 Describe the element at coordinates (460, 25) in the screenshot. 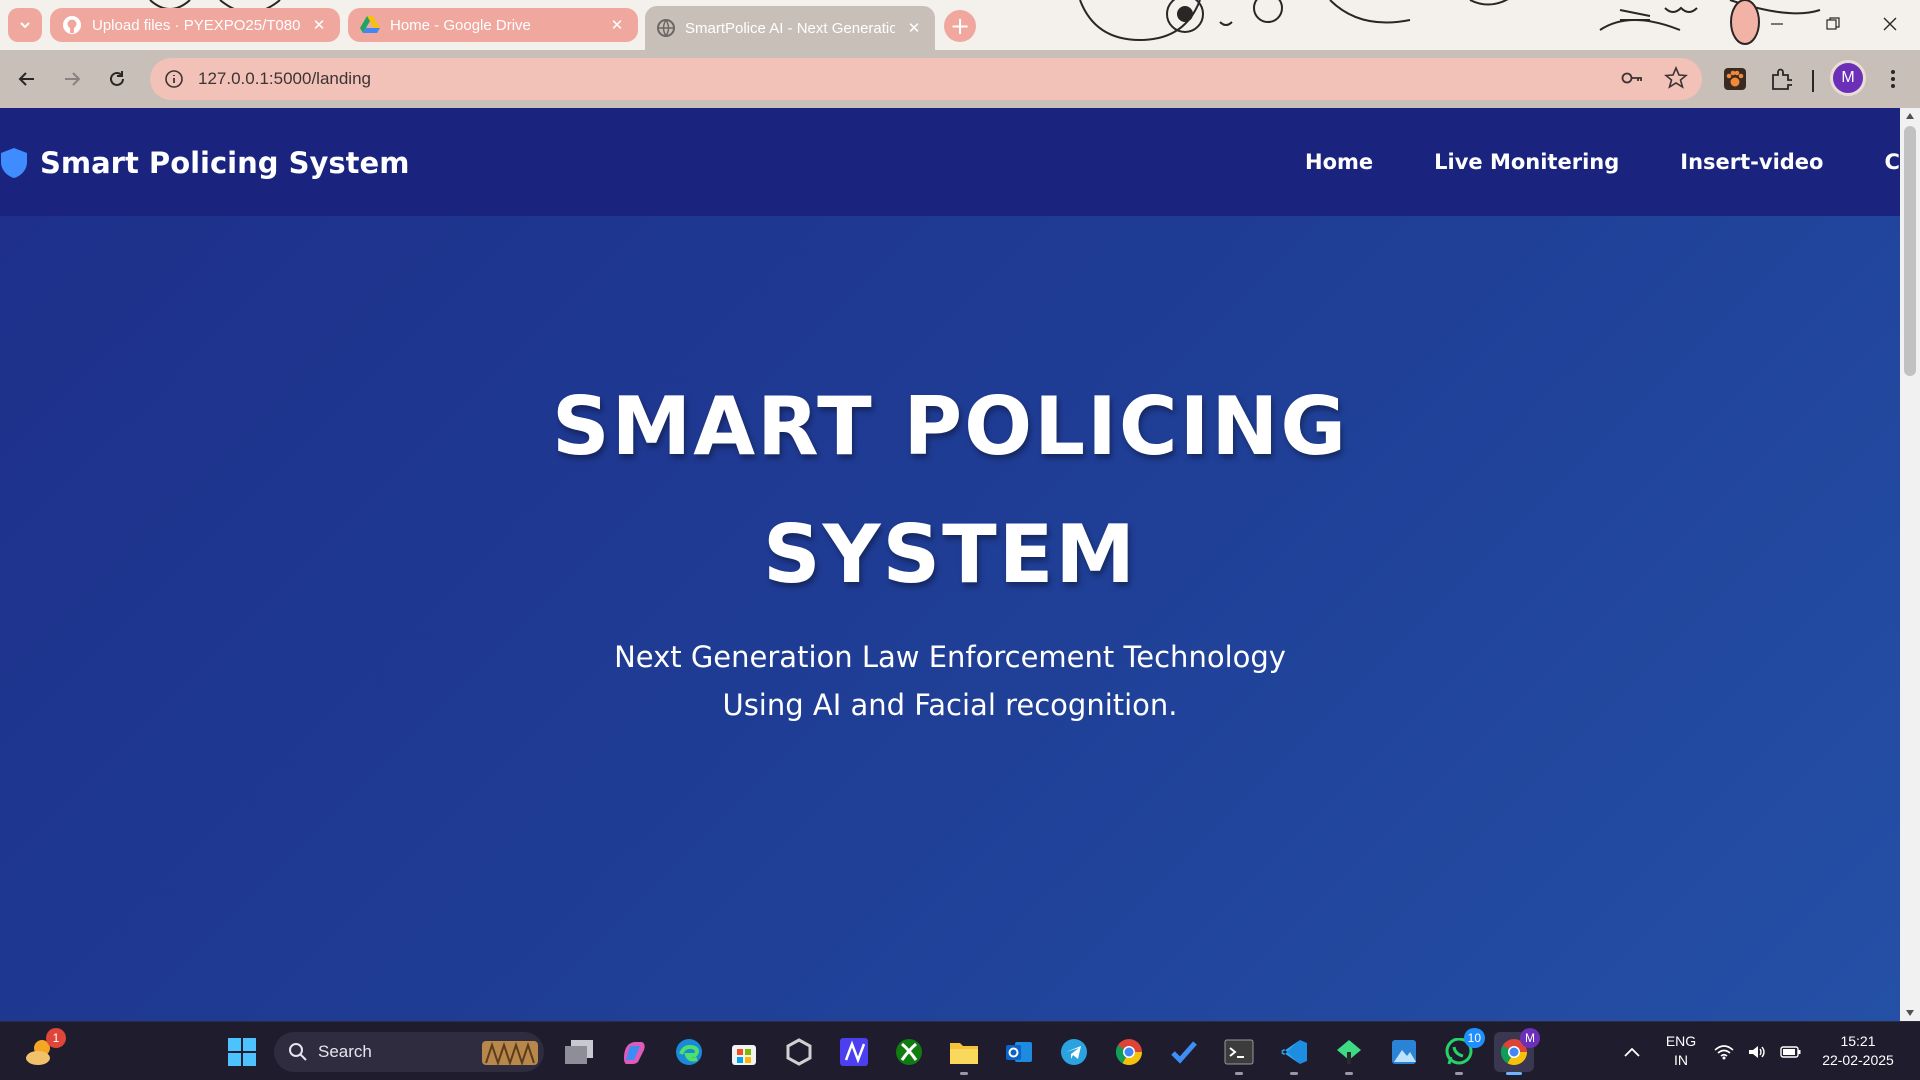

I see `tab-title: Home - Google Drive` at that location.